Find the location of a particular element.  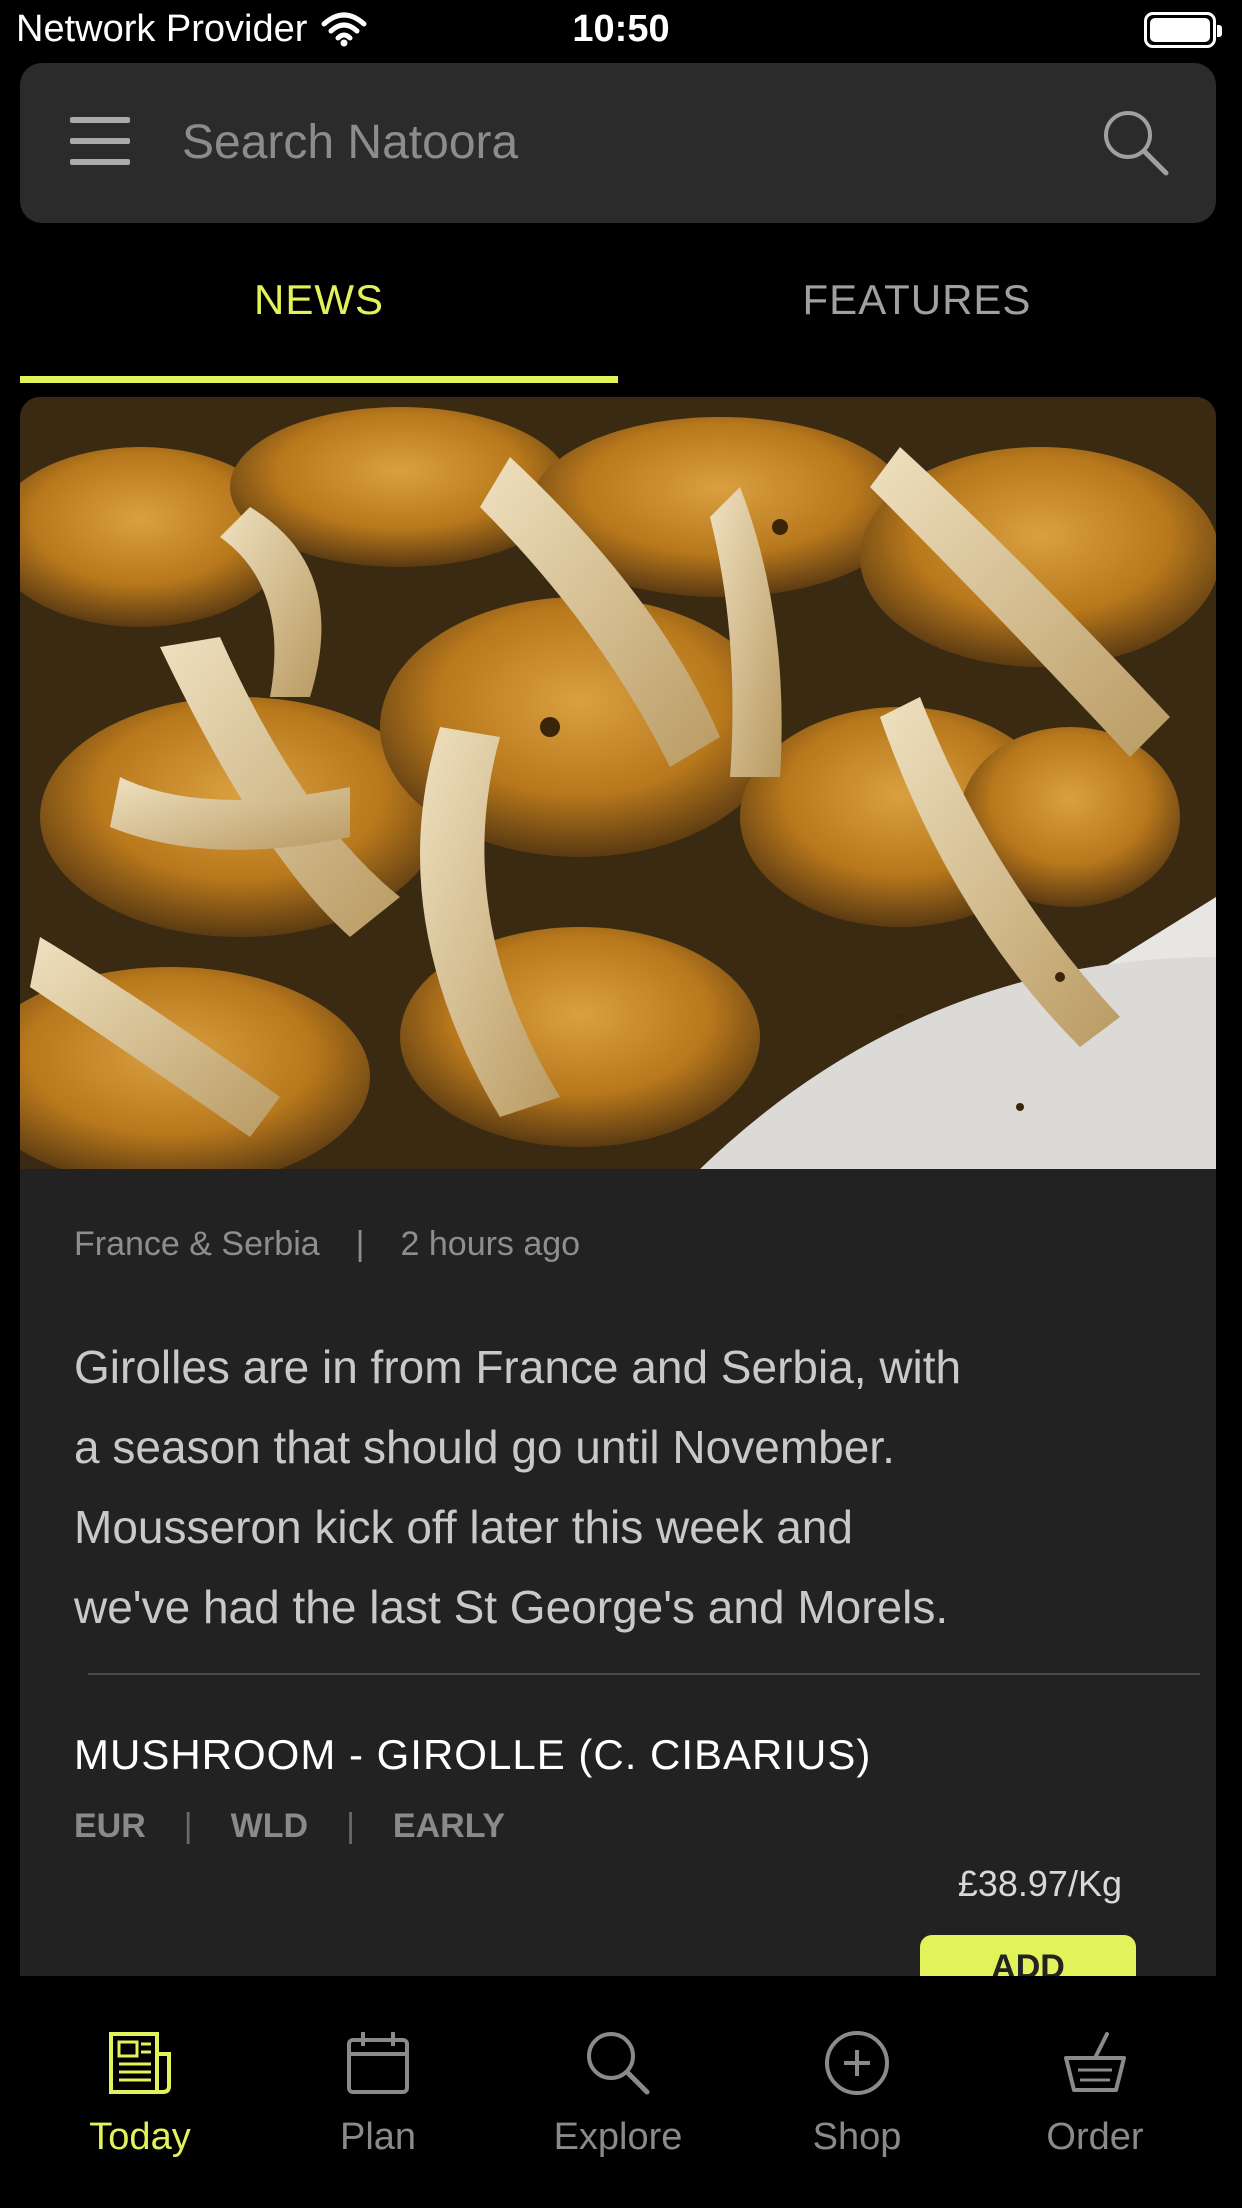

tab-bar: NEWS FEATURES is located at coordinates (618, 312).